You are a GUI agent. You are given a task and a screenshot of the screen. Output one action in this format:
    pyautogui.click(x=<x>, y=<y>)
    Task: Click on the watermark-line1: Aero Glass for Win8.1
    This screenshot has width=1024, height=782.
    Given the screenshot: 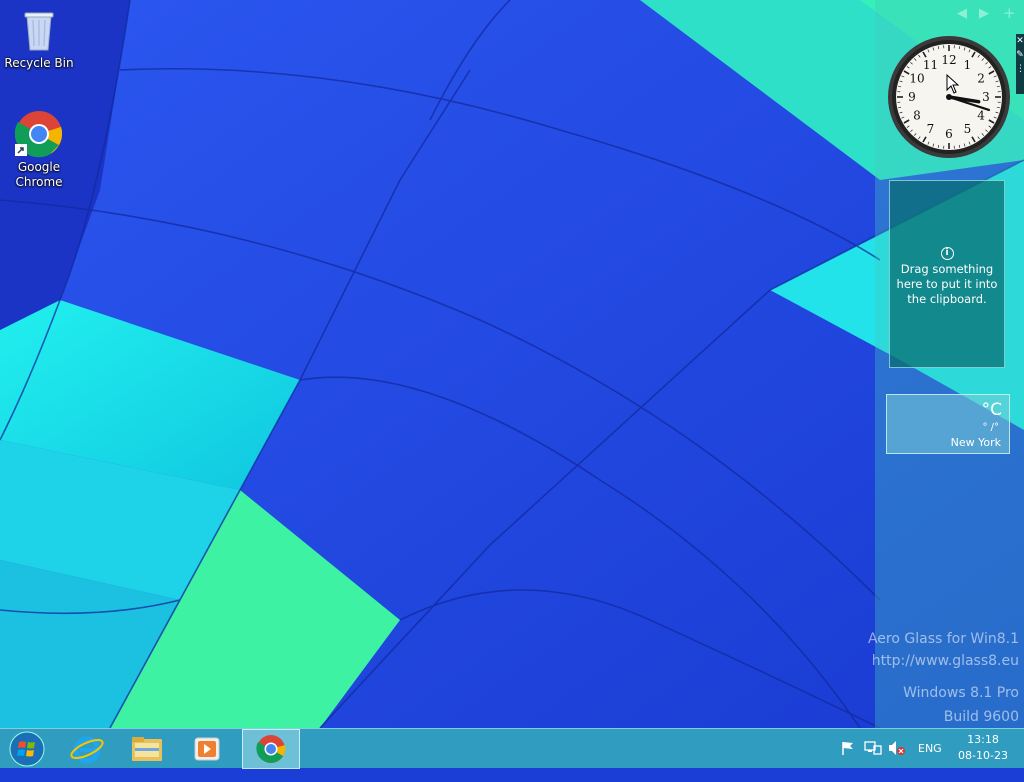 What is the action you would take?
    pyautogui.click(x=943, y=639)
    